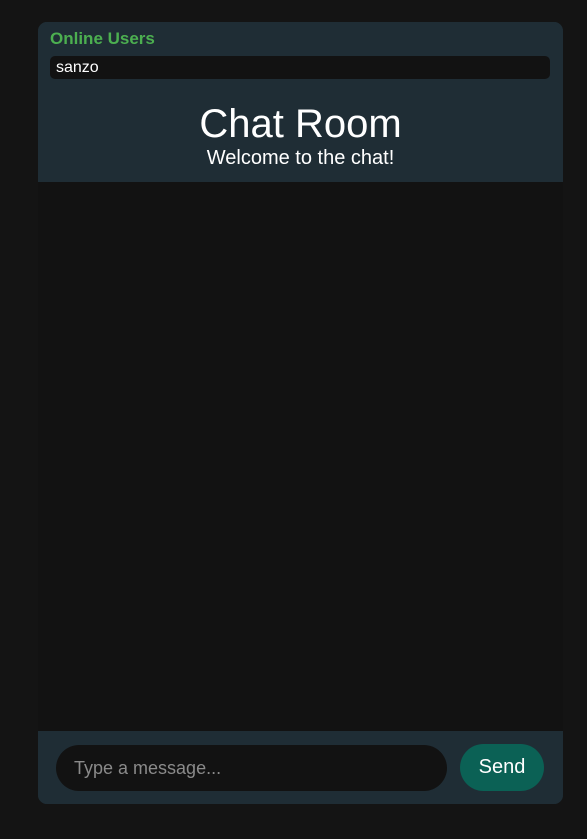 This screenshot has width=587, height=839. Describe the element at coordinates (102, 38) in the screenshot. I see `online-users-title: Online Users` at that location.